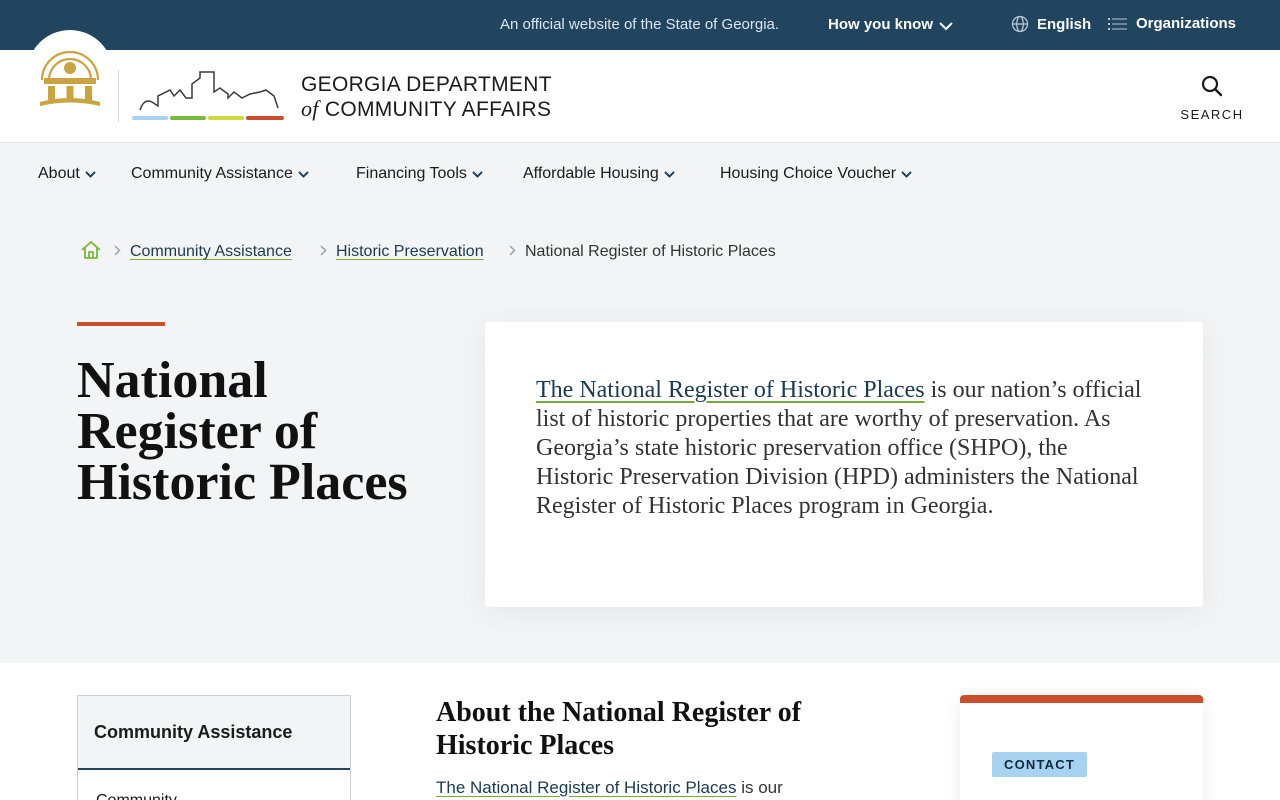  What do you see at coordinates (121, 324) in the screenshot?
I see `title-accent-bar` at bounding box center [121, 324].